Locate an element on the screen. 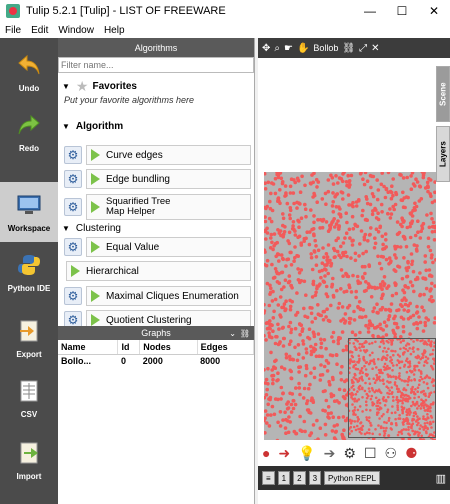 The image size is (450, 504). minimap-canvas is located at coordinates (392, 388).